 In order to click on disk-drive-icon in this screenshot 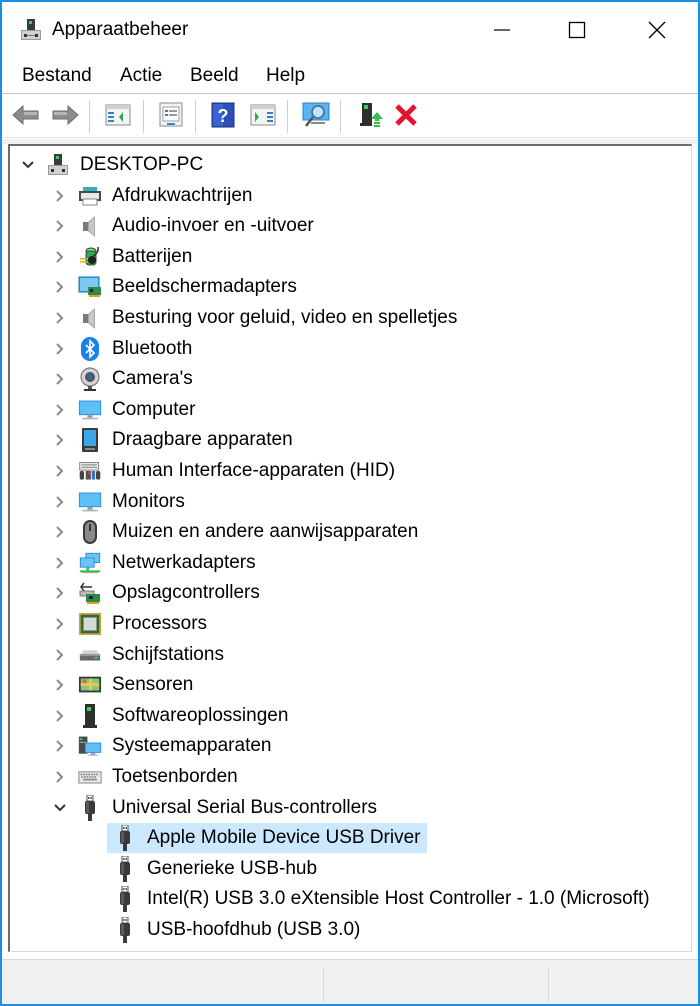, I will do `click(90, 655)`.